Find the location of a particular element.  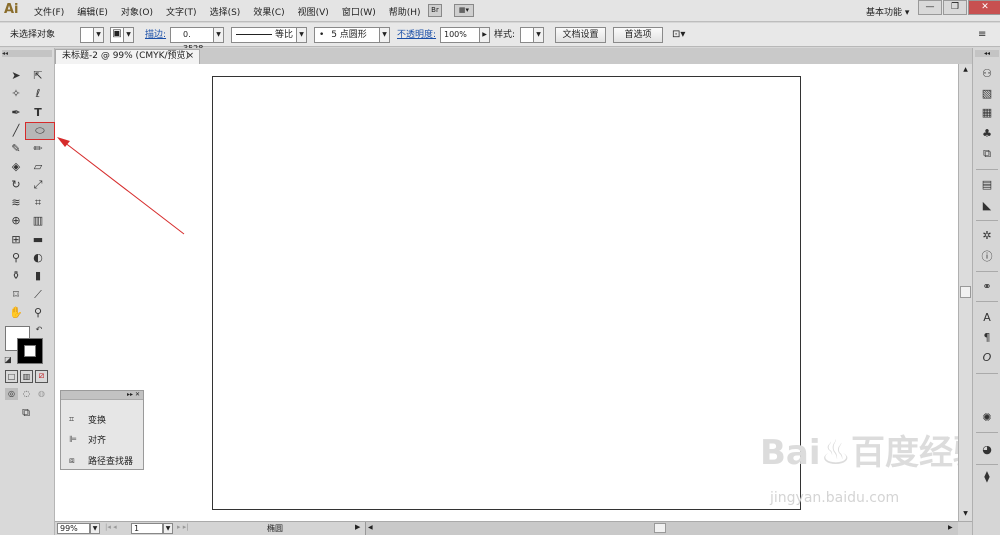

first-page-icon: |◂ ◂ is located at coordinates (111, 527).